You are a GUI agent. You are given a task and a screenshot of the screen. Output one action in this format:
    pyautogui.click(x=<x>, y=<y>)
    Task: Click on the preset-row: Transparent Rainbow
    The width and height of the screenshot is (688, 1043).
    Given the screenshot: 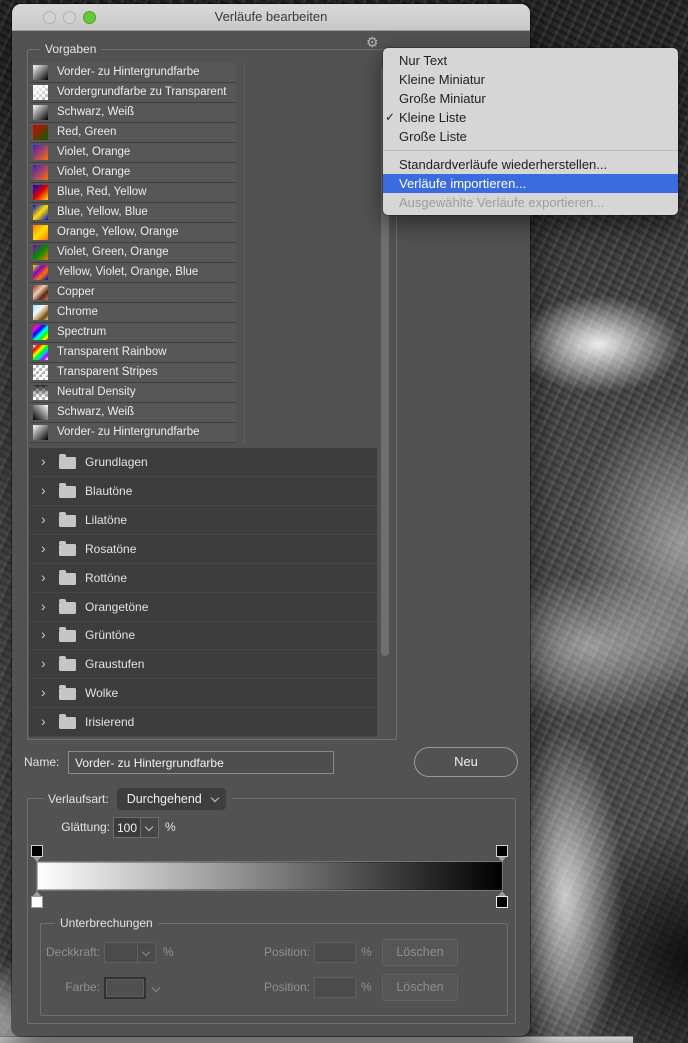 What is the action you would take?
    pyautogui.click(x=133, y=352)
    